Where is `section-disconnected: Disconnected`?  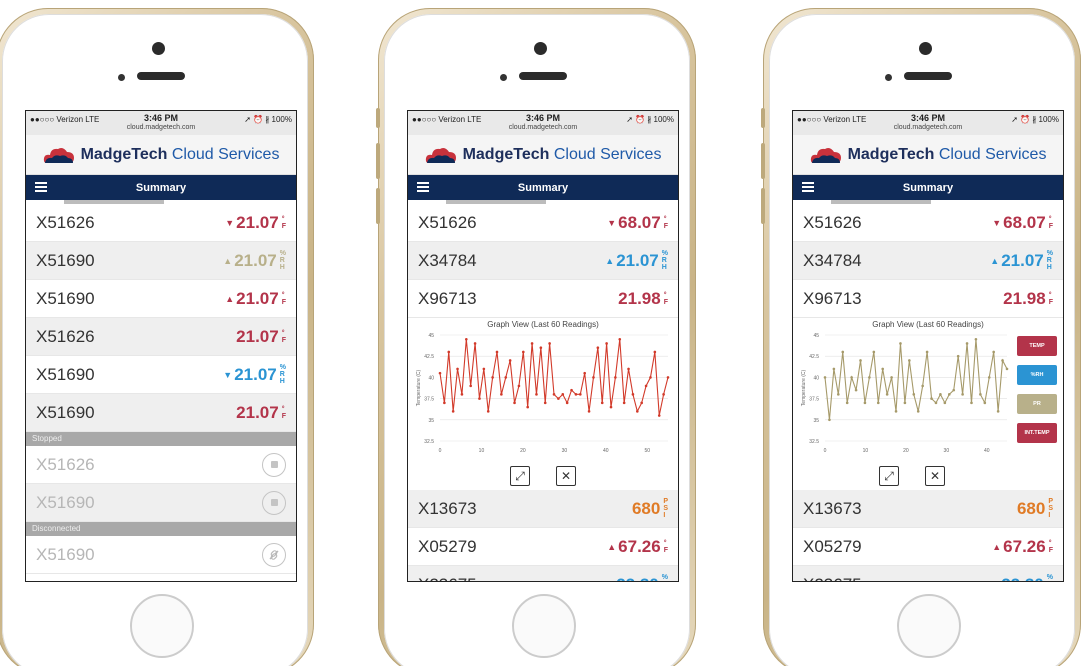 section-disconnected: Disconnected is located at coordinates (161, 529).